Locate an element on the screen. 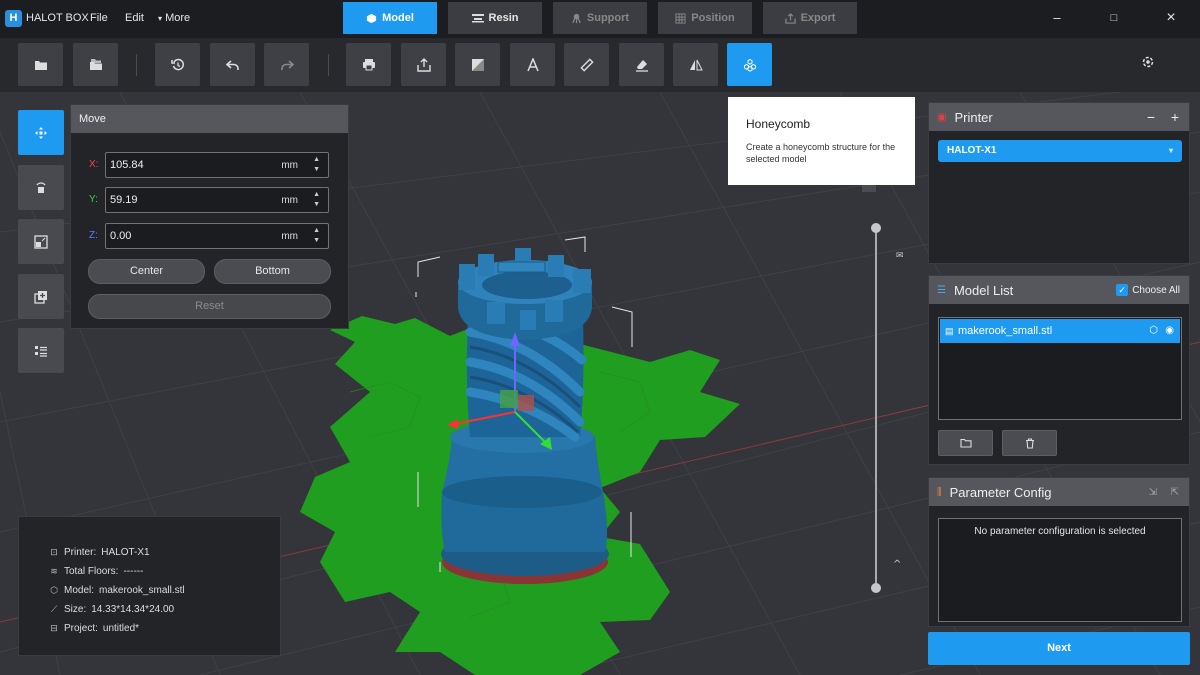  scale-tool is located at coordinates (41, 241).